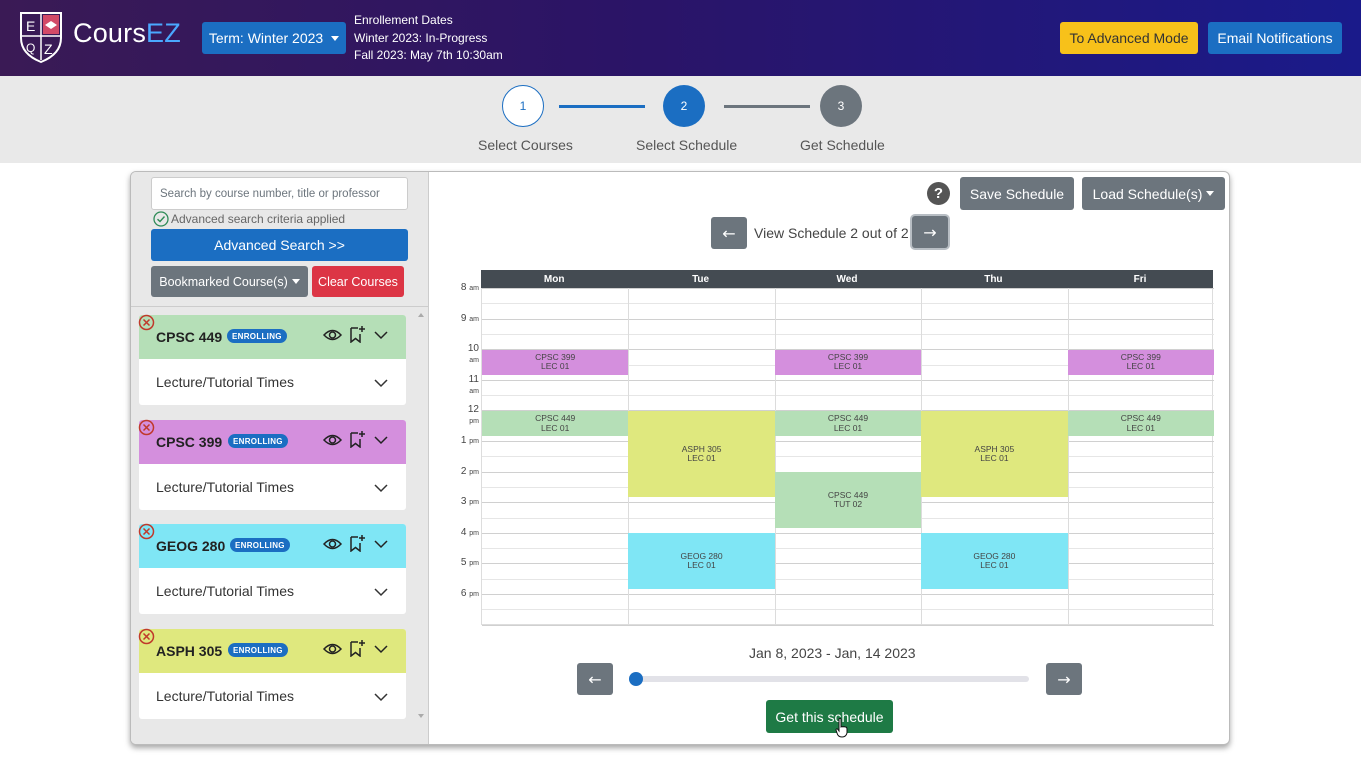 The height and width of the screenshot is (764, 1361). What do you see at coordinates (938, 193) in the screenshot?
I see `help-icon: ?` at bounding box center [938, 193].